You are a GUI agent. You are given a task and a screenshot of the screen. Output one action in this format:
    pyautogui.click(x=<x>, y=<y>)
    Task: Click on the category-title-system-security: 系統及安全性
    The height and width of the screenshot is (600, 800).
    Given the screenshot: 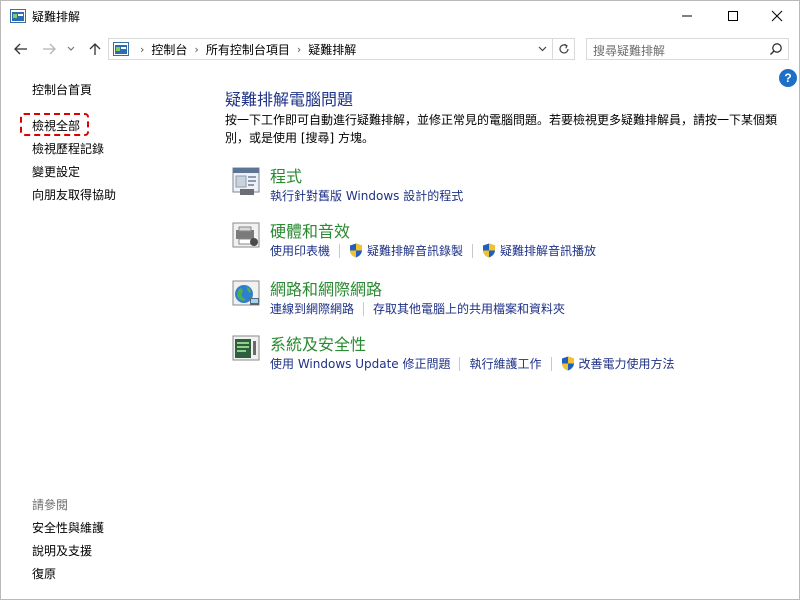 What is the action you would take?
    pyautogui.click(x=318, y=343)
    